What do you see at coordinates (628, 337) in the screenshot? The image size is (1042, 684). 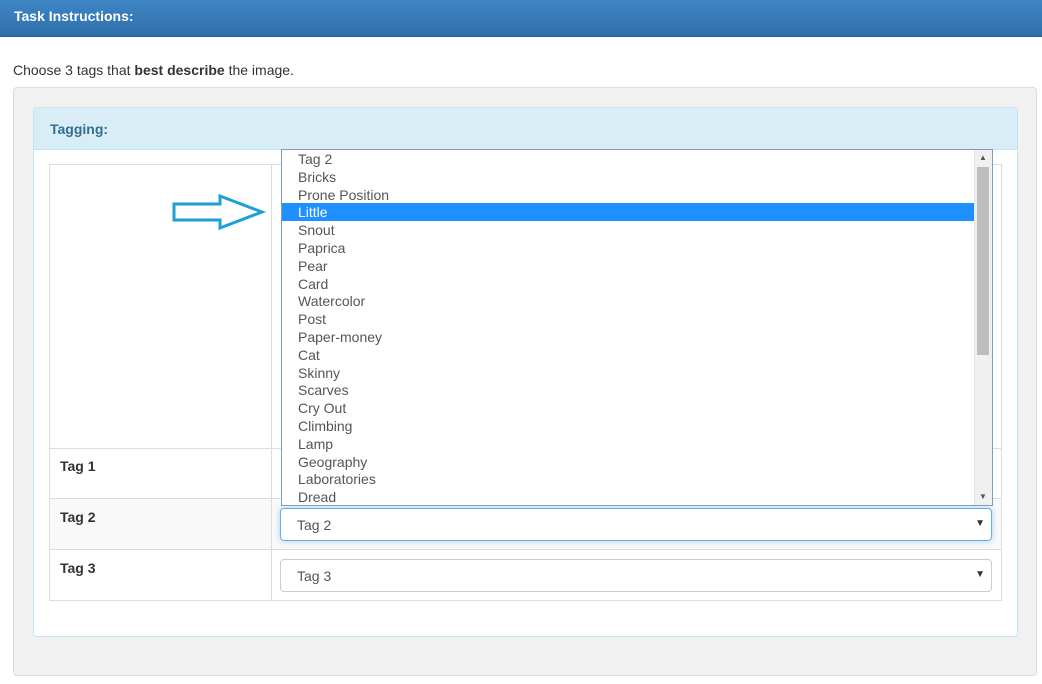 I see `tag-option: Paper-money` at bounding box center [628, 337].